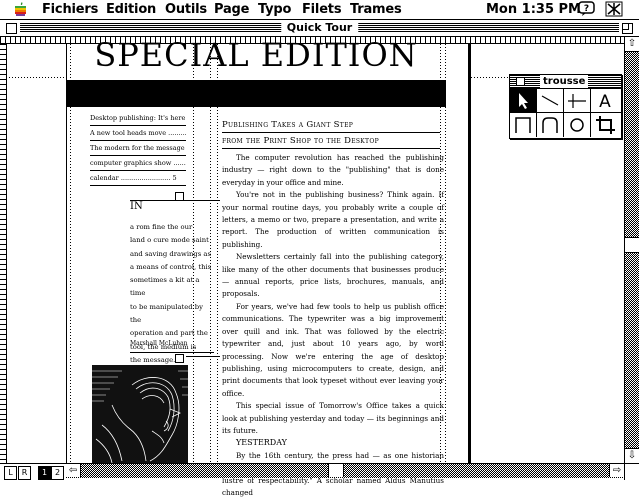  I want to click on help-balloon-icon: ?, so click(587, 9).